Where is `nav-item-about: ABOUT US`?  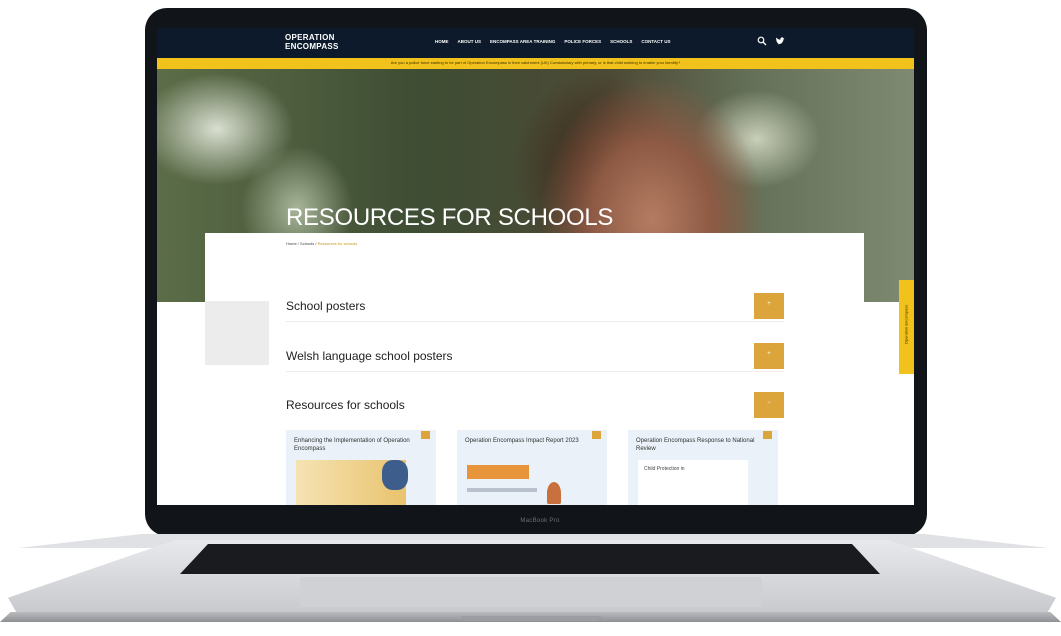
nav-item-about: ABOUT US is located at coordinates (470, 41).